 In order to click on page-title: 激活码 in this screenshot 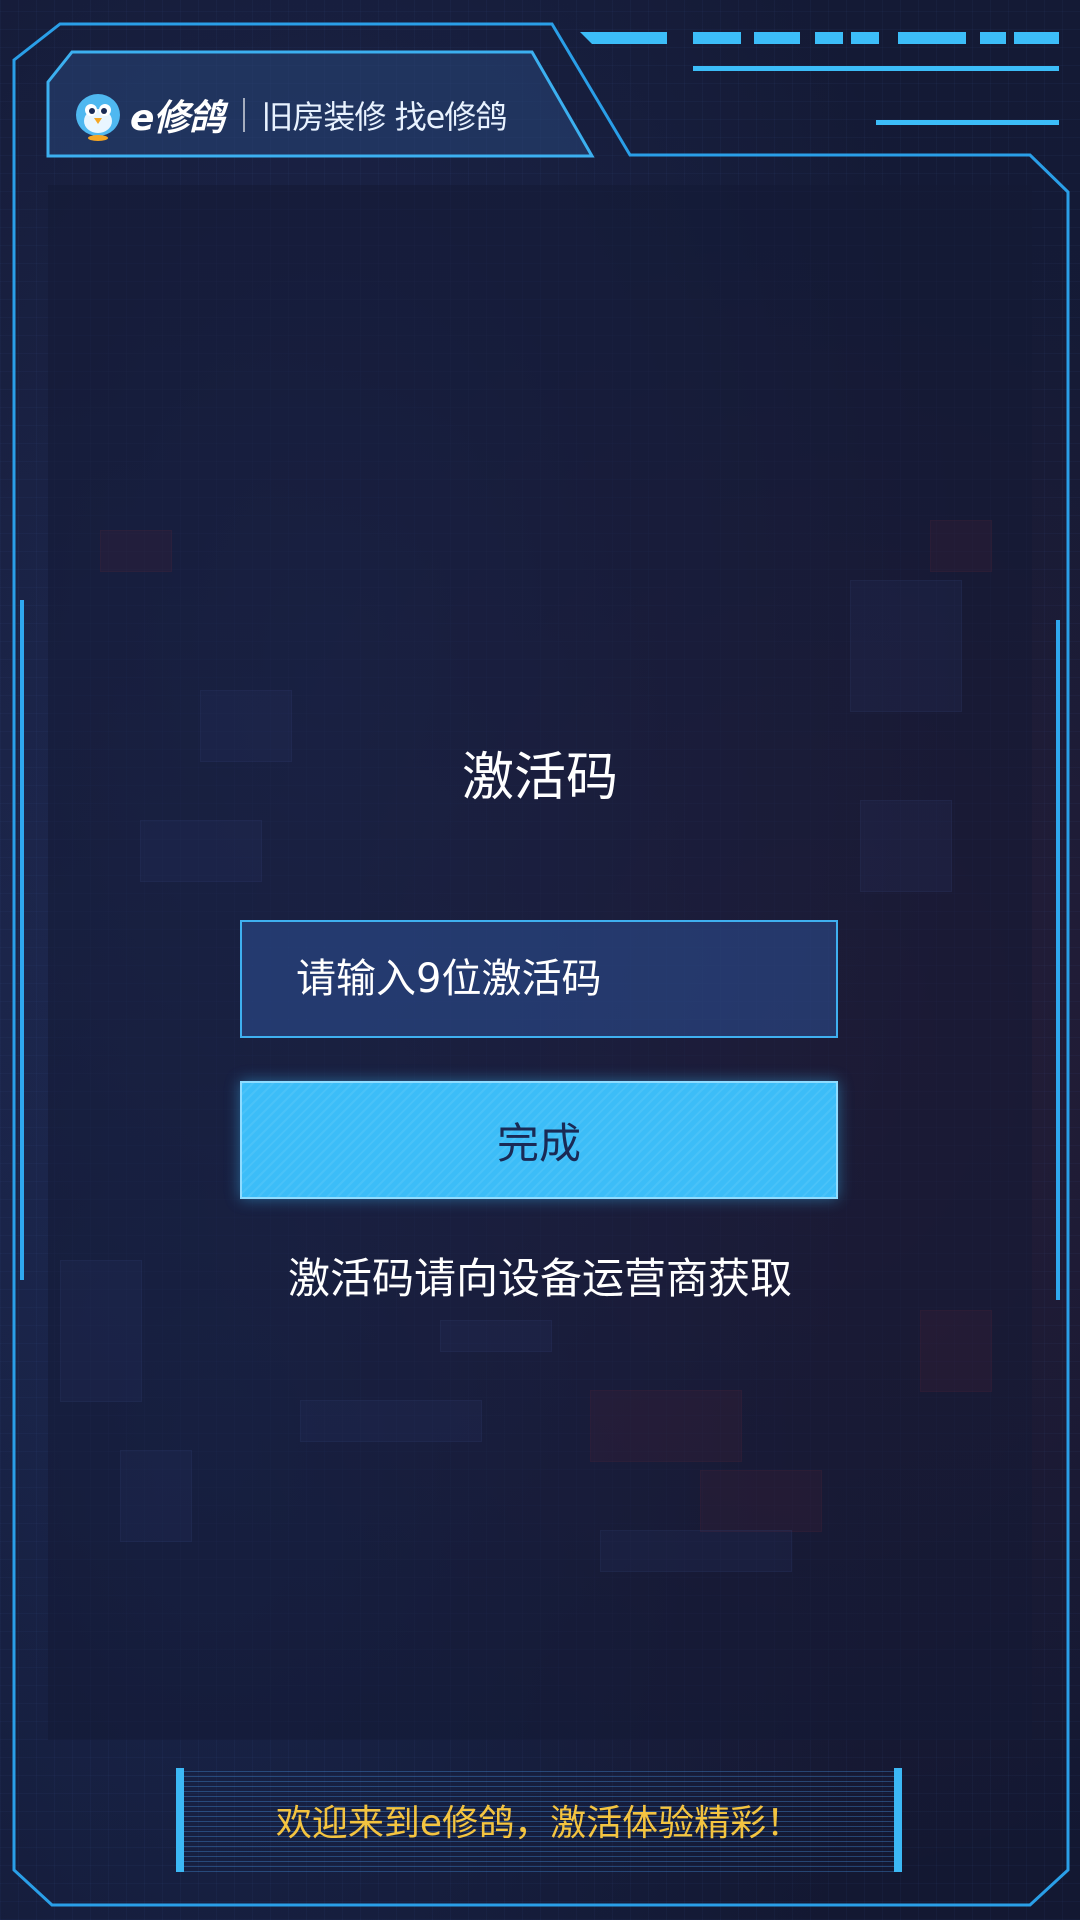, I will do `click(539, 778)`.